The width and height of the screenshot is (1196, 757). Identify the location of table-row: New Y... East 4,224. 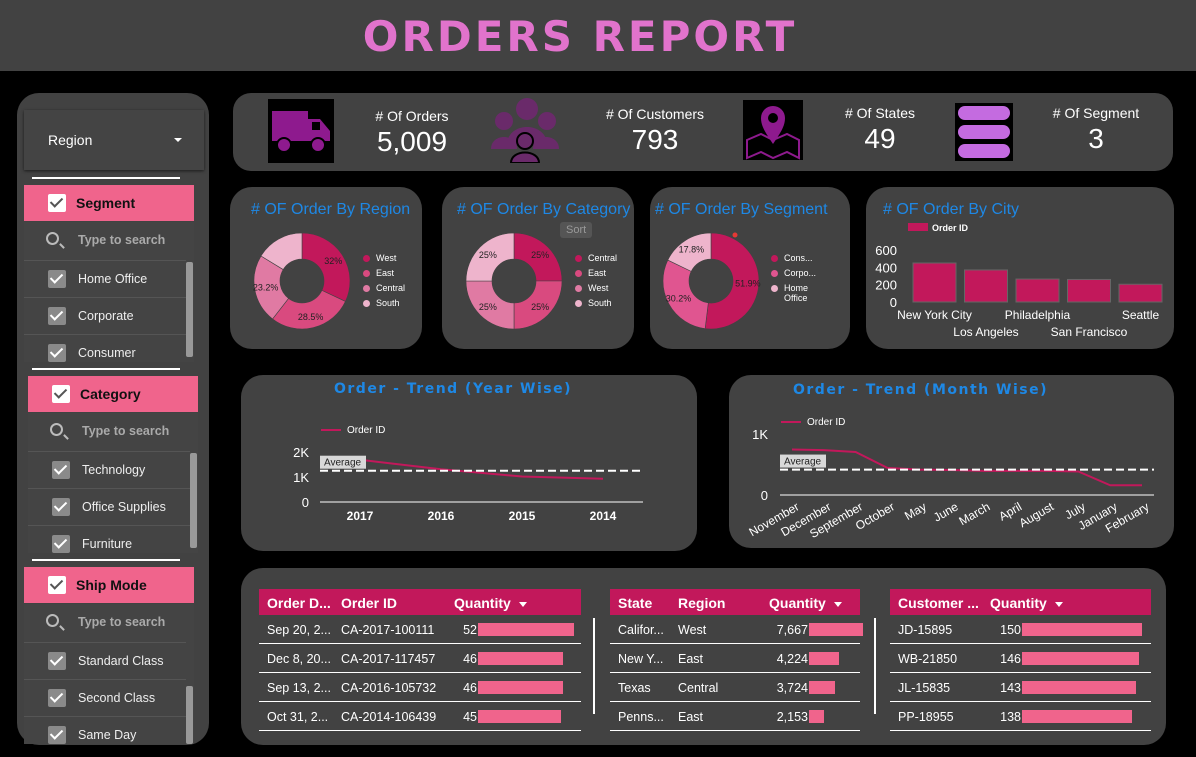
(735, 658).